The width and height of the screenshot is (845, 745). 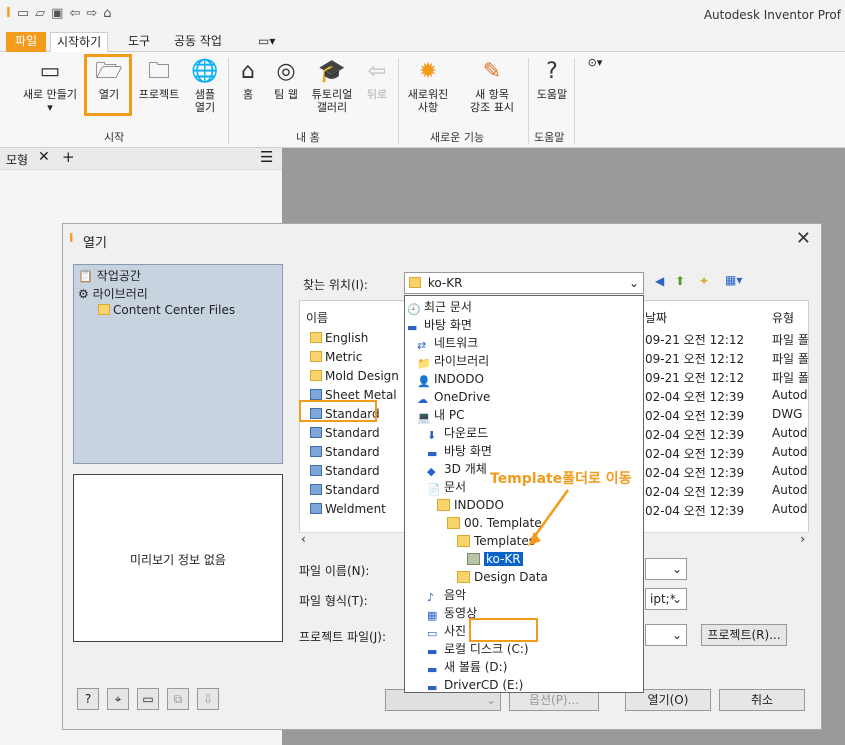 I want to click on dropdown-item: 💻 내 PC, so click(x=440, y=415).